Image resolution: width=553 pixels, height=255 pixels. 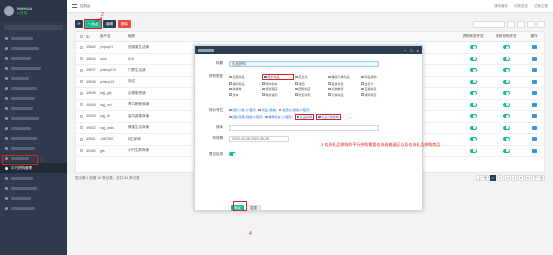 What do you see at coordinates (377, 89) in the screenshot?
I see `type-checkbox: 直播拼货` at bounding box center [377, 89].